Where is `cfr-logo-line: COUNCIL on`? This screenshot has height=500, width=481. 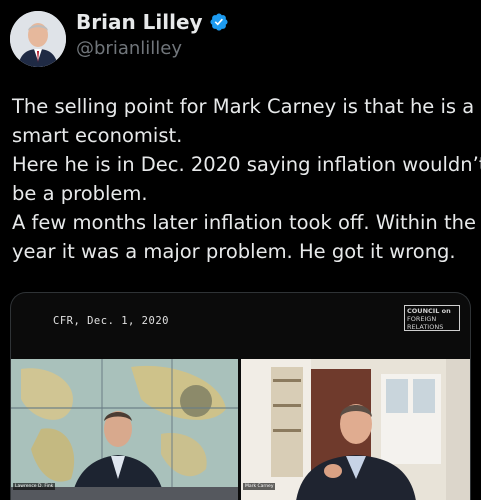 cfr-logo-line: COUNCIL on is located at coordinates (429, 311).